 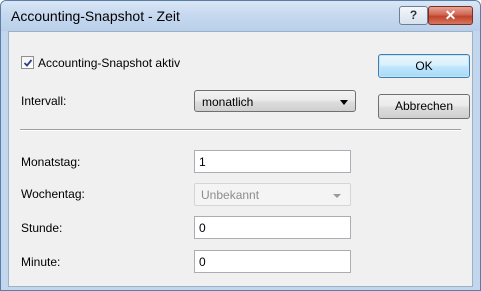 What do you see at coordinates (109, 63) in the screenshot?
I see `snapshot-active-label: Accounting-Snapshot aktiv` at bounding box center [109, 63].